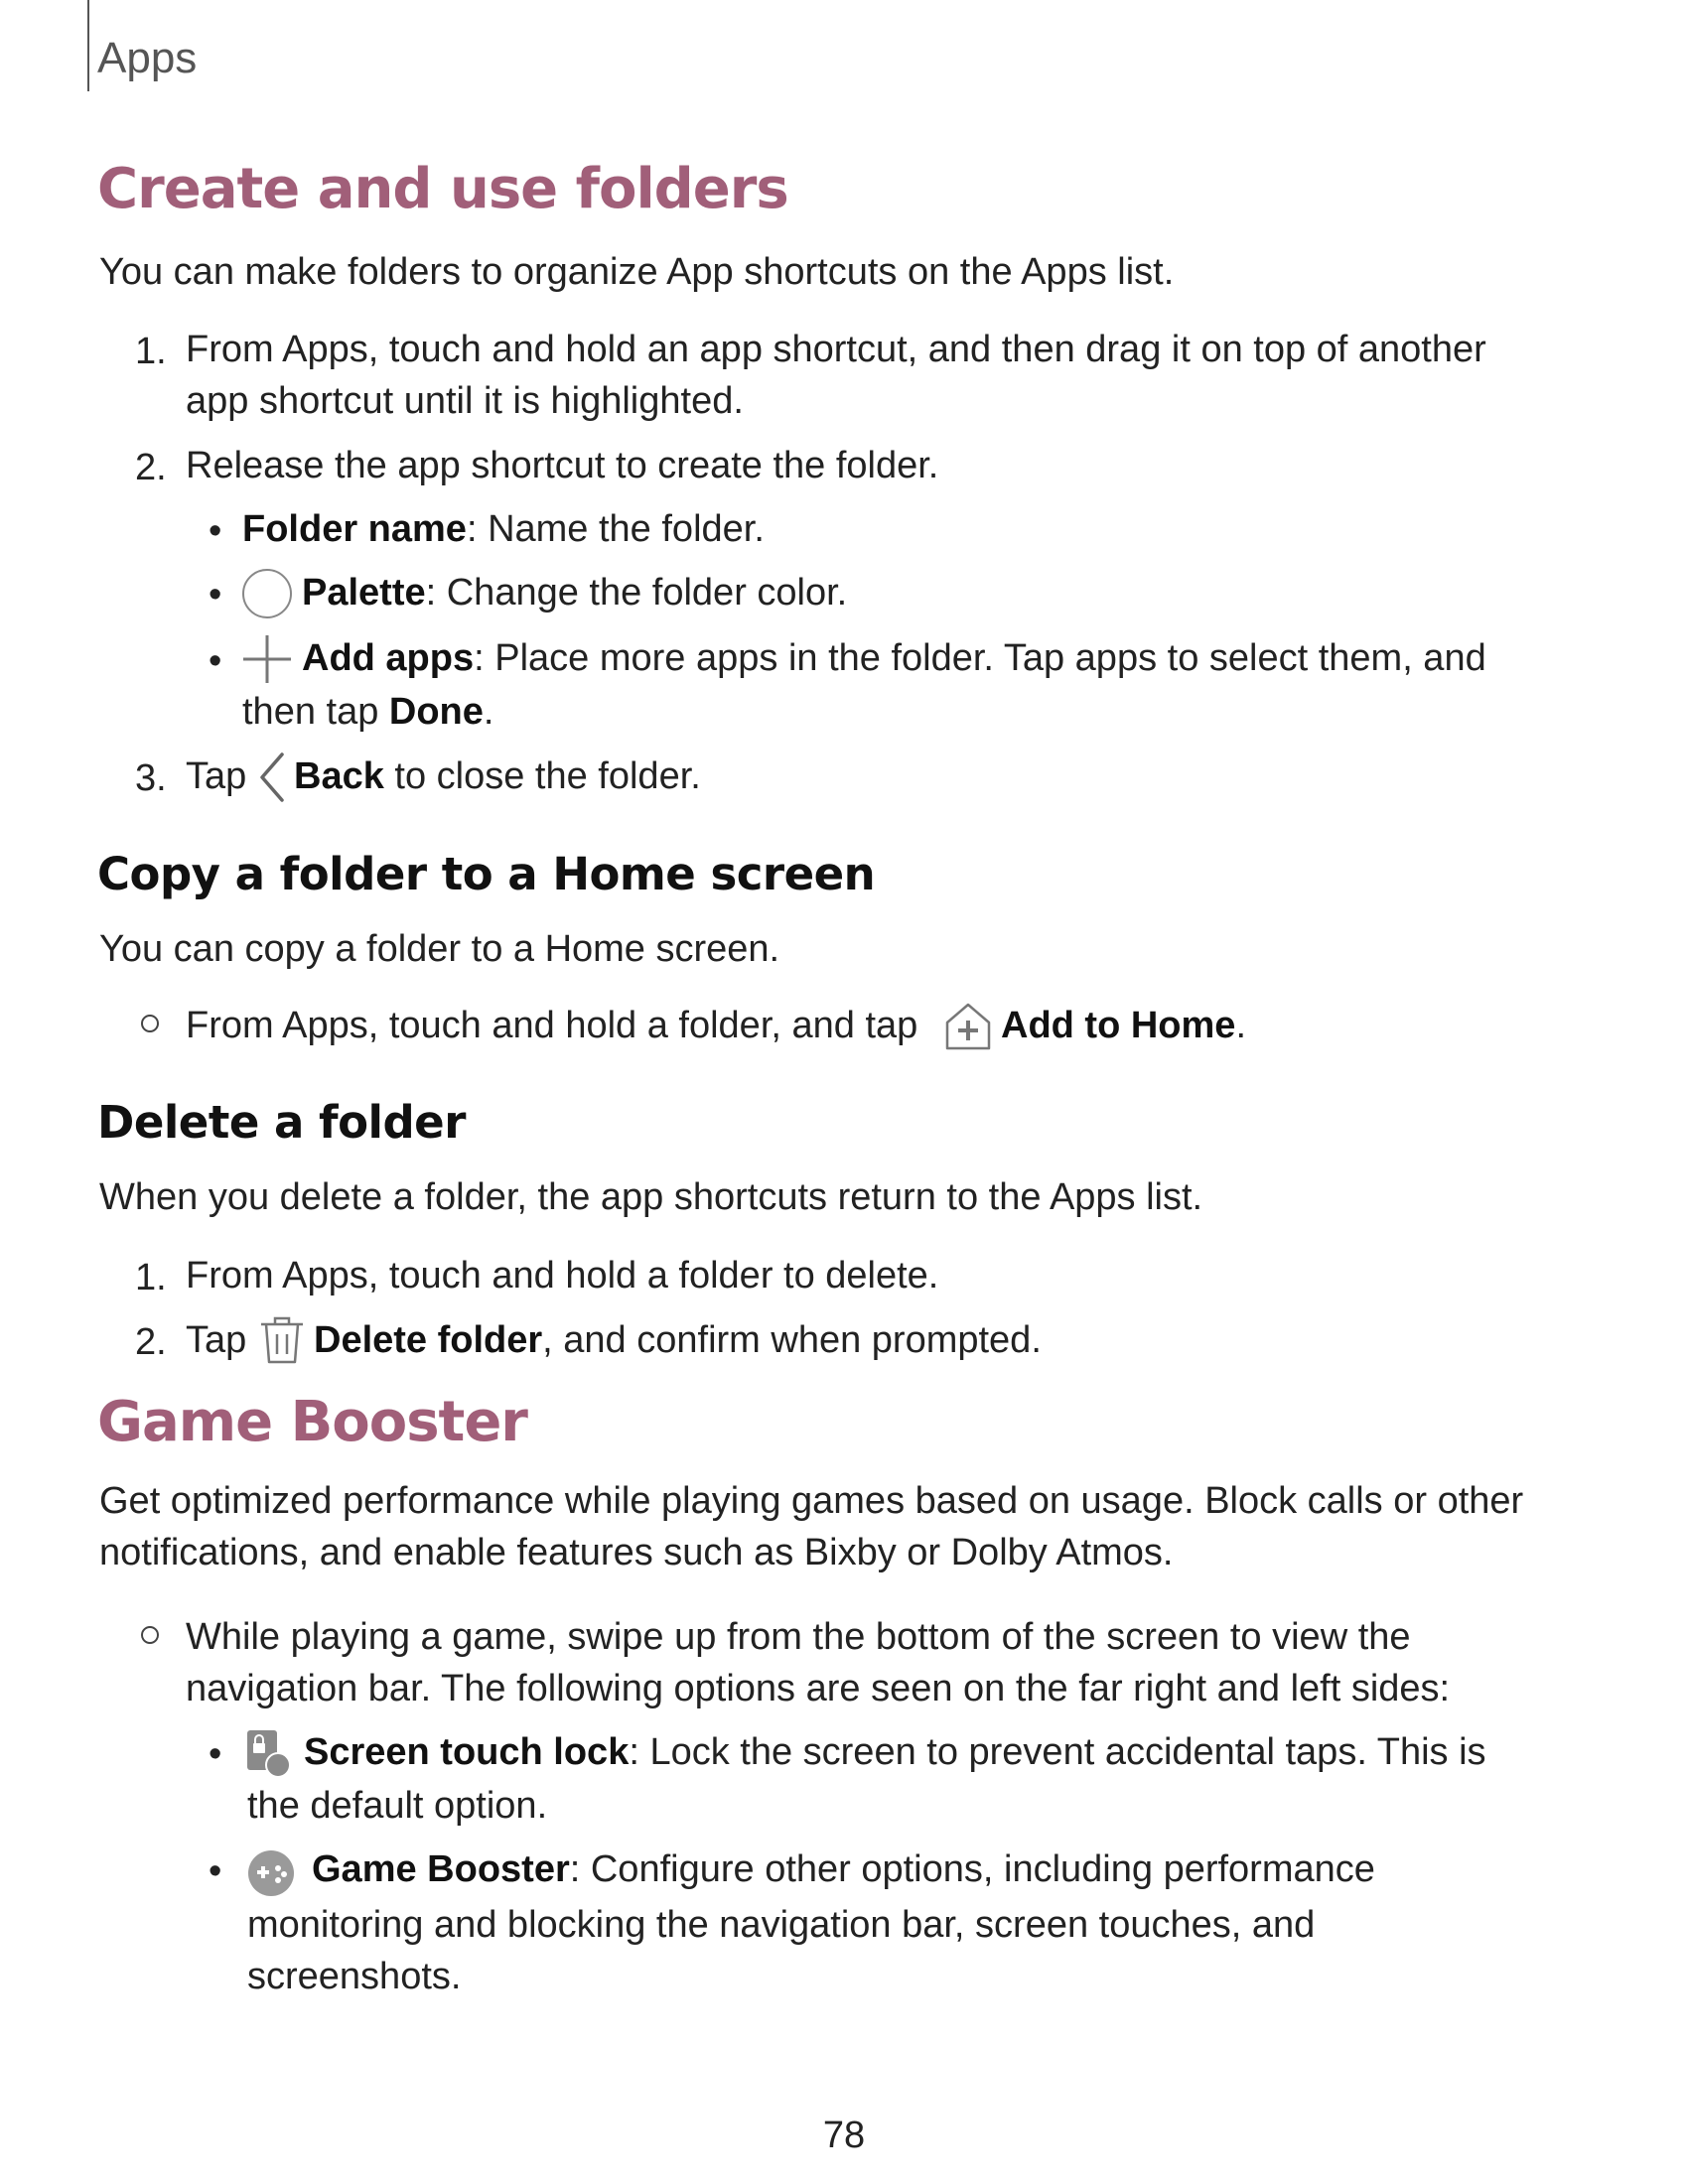 This screenshot has height=2184, width=1688. What do you see at coordinates (147, 58) in the screenshot?
I see `section-label: Apps` at bounding box center [147, 58].